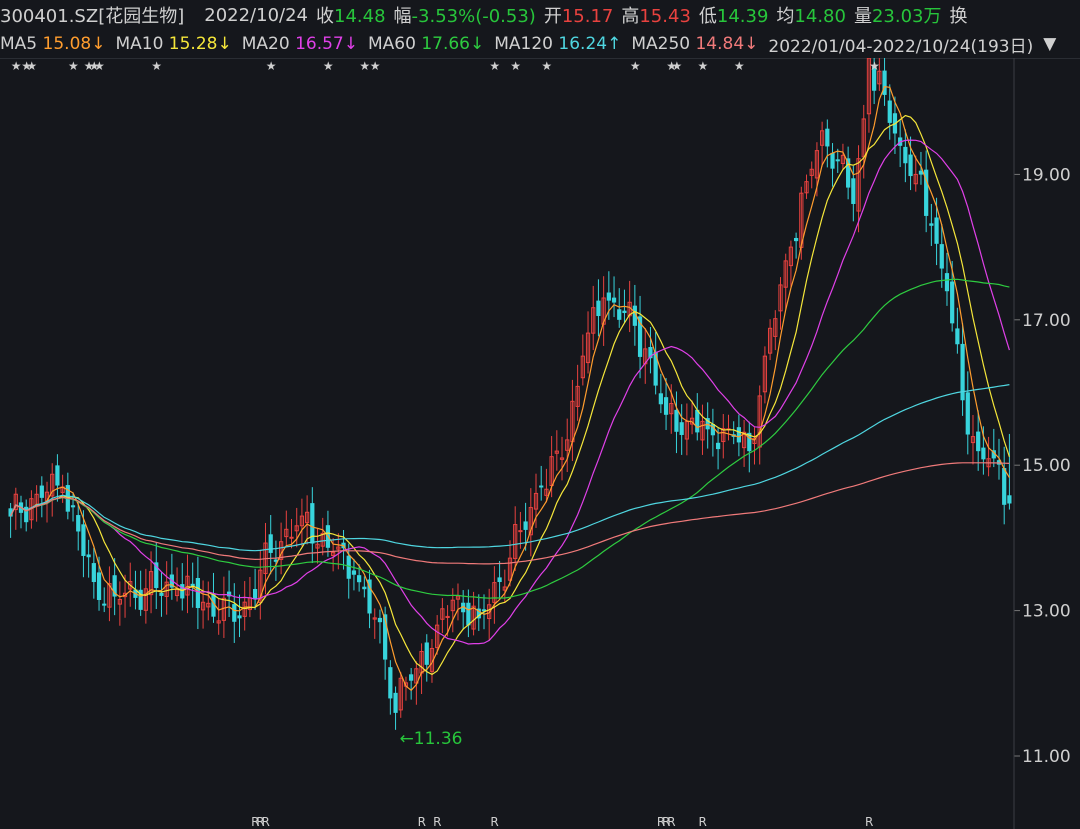  I want to click on ma-item-ma20: MA20 16.57↓, so click(299, 44).